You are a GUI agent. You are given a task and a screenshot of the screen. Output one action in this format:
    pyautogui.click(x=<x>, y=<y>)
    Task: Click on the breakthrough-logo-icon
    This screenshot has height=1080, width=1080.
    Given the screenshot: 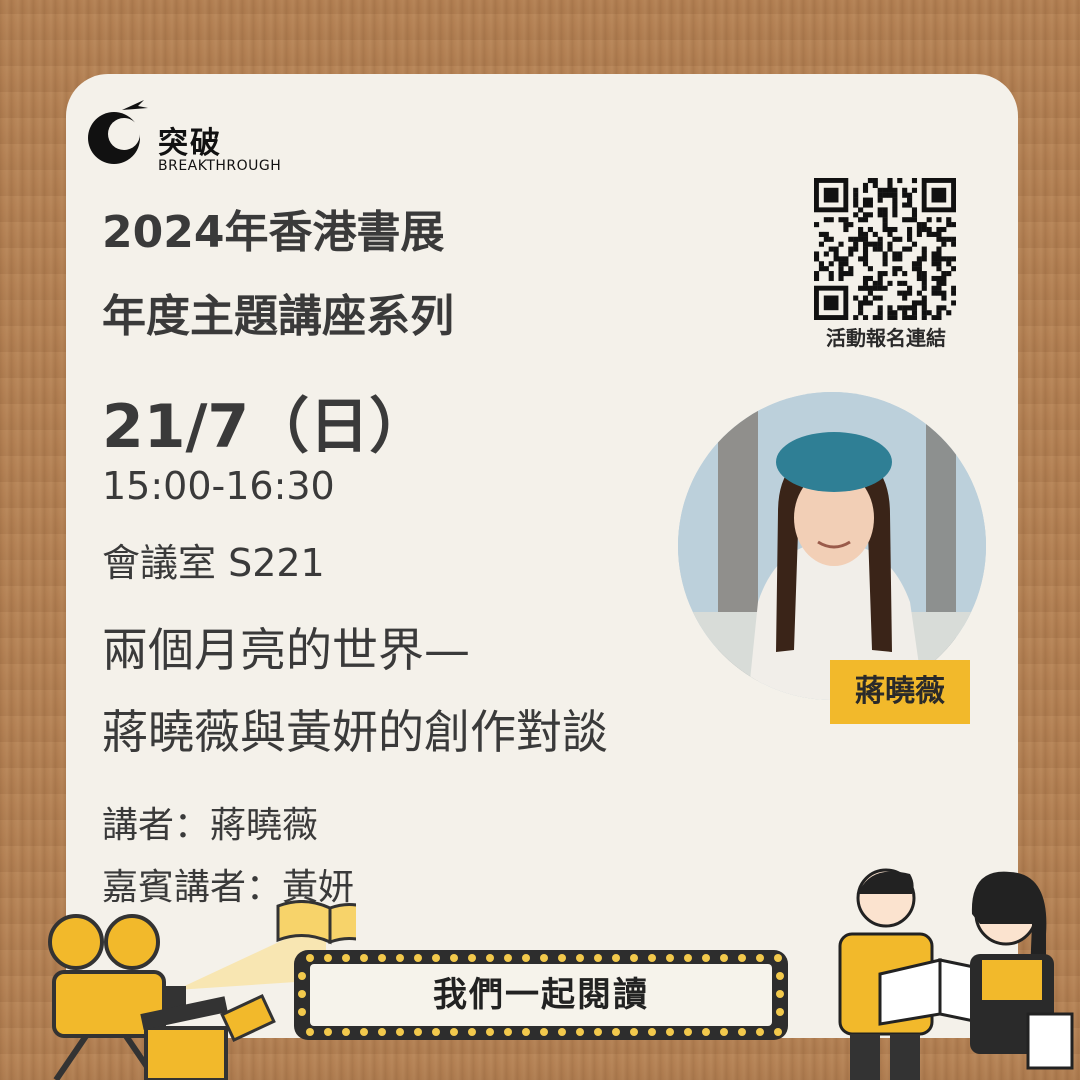 What is the action you would take?
    pyautogui.click(x=118, y=132)
    